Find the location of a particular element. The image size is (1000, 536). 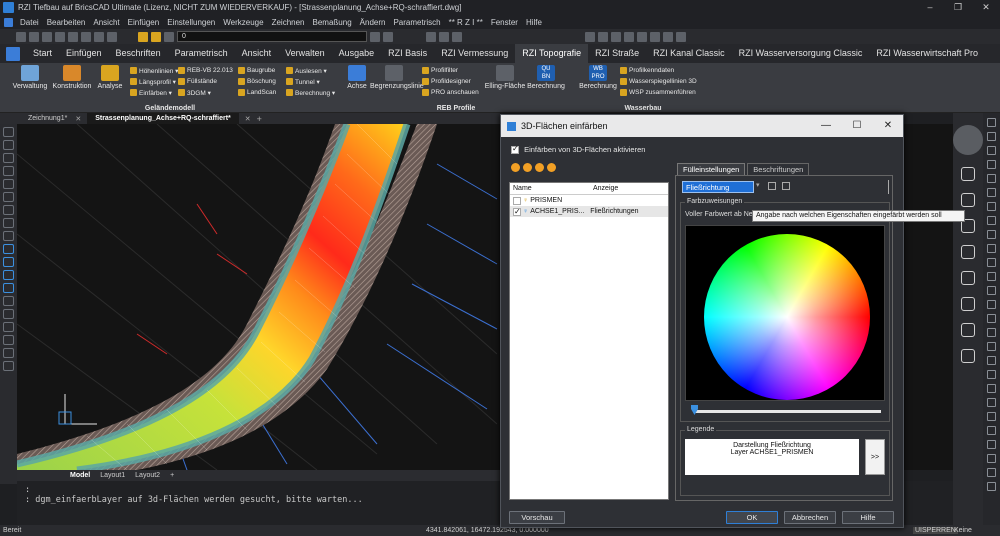

zoom-out-icon is located at coordinates (527, 167).